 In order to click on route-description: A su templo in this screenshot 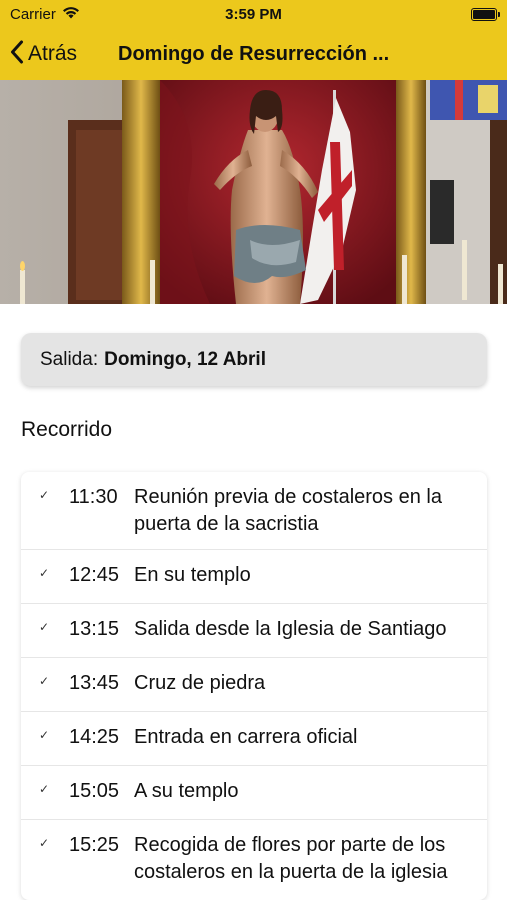, I will do `click(186, 791)`.